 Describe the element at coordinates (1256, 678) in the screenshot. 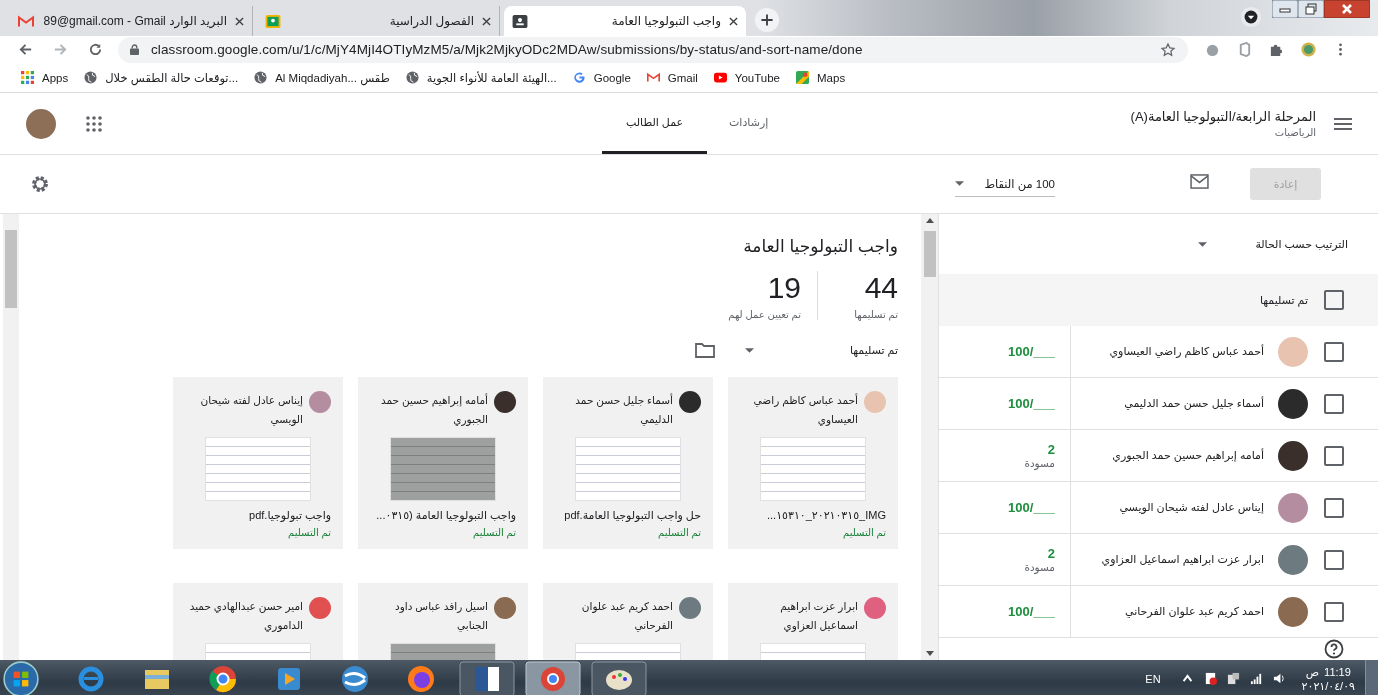

I see `signal-icon` at that location.